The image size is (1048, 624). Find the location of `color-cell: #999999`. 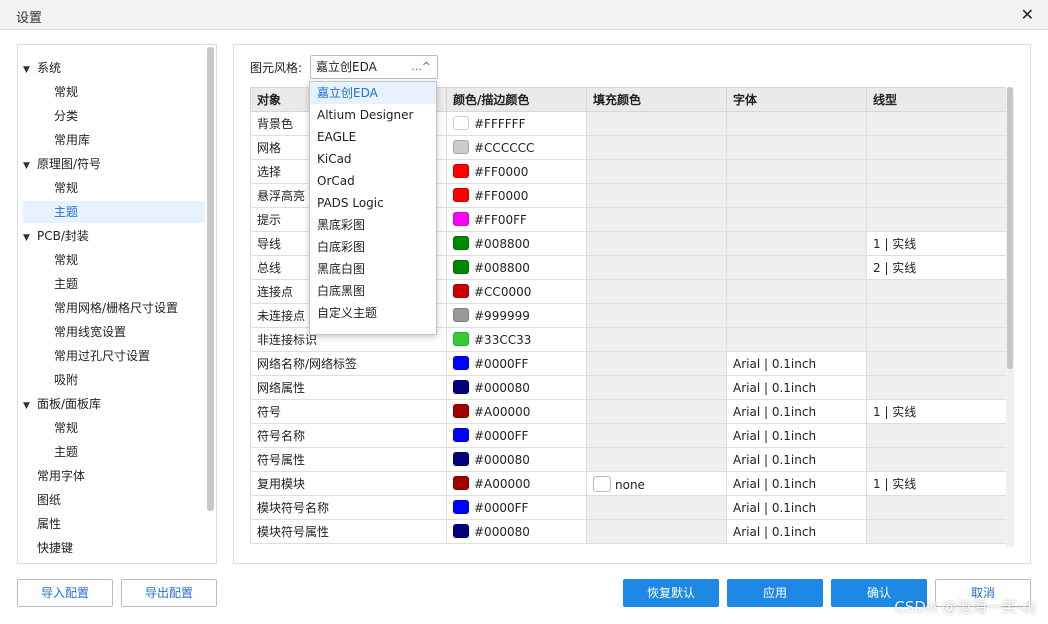

color-cell: #999999 is located at coordinates (516, 315).